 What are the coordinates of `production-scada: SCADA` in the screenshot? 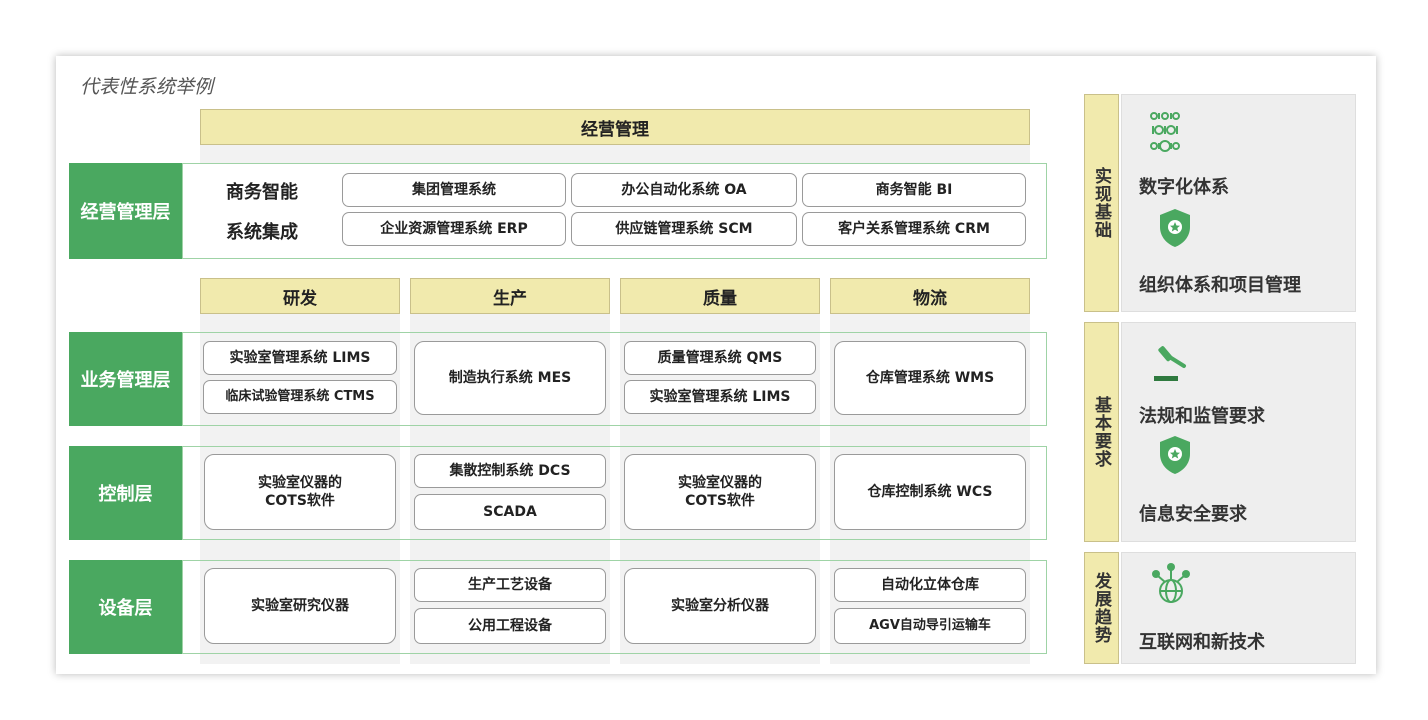 It's located at (510, 512).